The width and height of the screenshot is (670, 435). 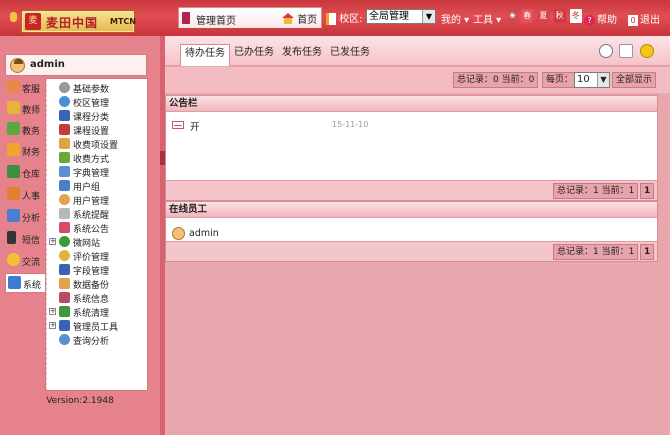 What do you see at coordinates (64, 129) in the screenshot?
I see `course-settings-icon` at bounding box center [64, 129].